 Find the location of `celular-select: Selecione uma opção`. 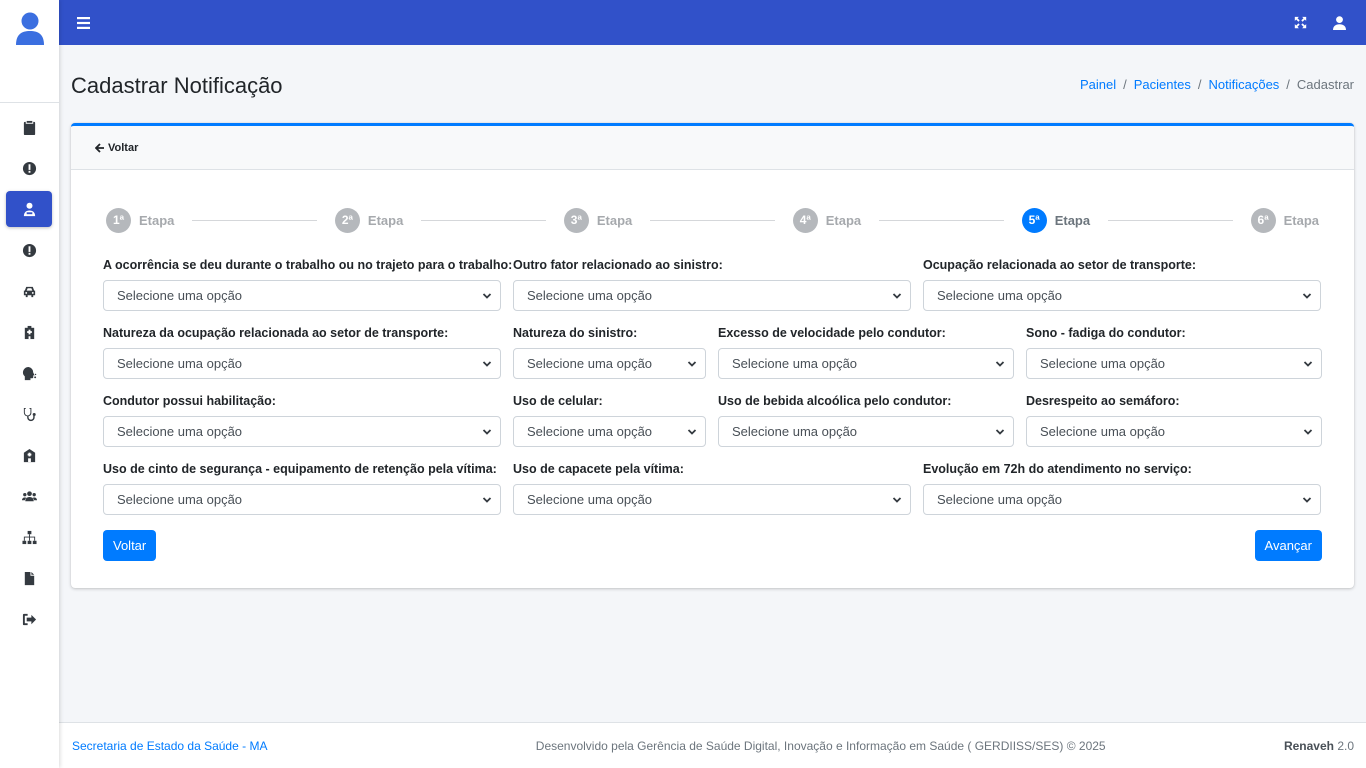

celular-select: Selecione uma opção is located at coordinates (609, 431).